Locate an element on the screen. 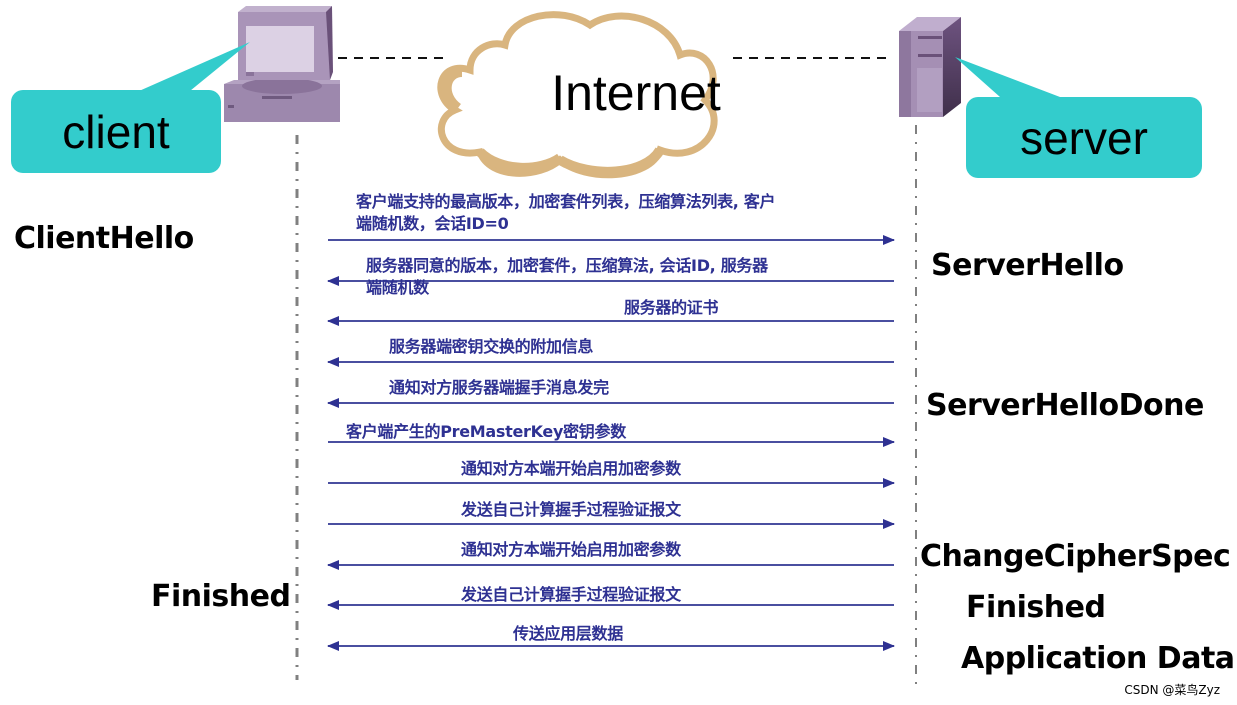 Image resolution: width=1237 pixels, height=705 pixels. message-text-3: 服务器的证书 is located at coordinates (671, 307).